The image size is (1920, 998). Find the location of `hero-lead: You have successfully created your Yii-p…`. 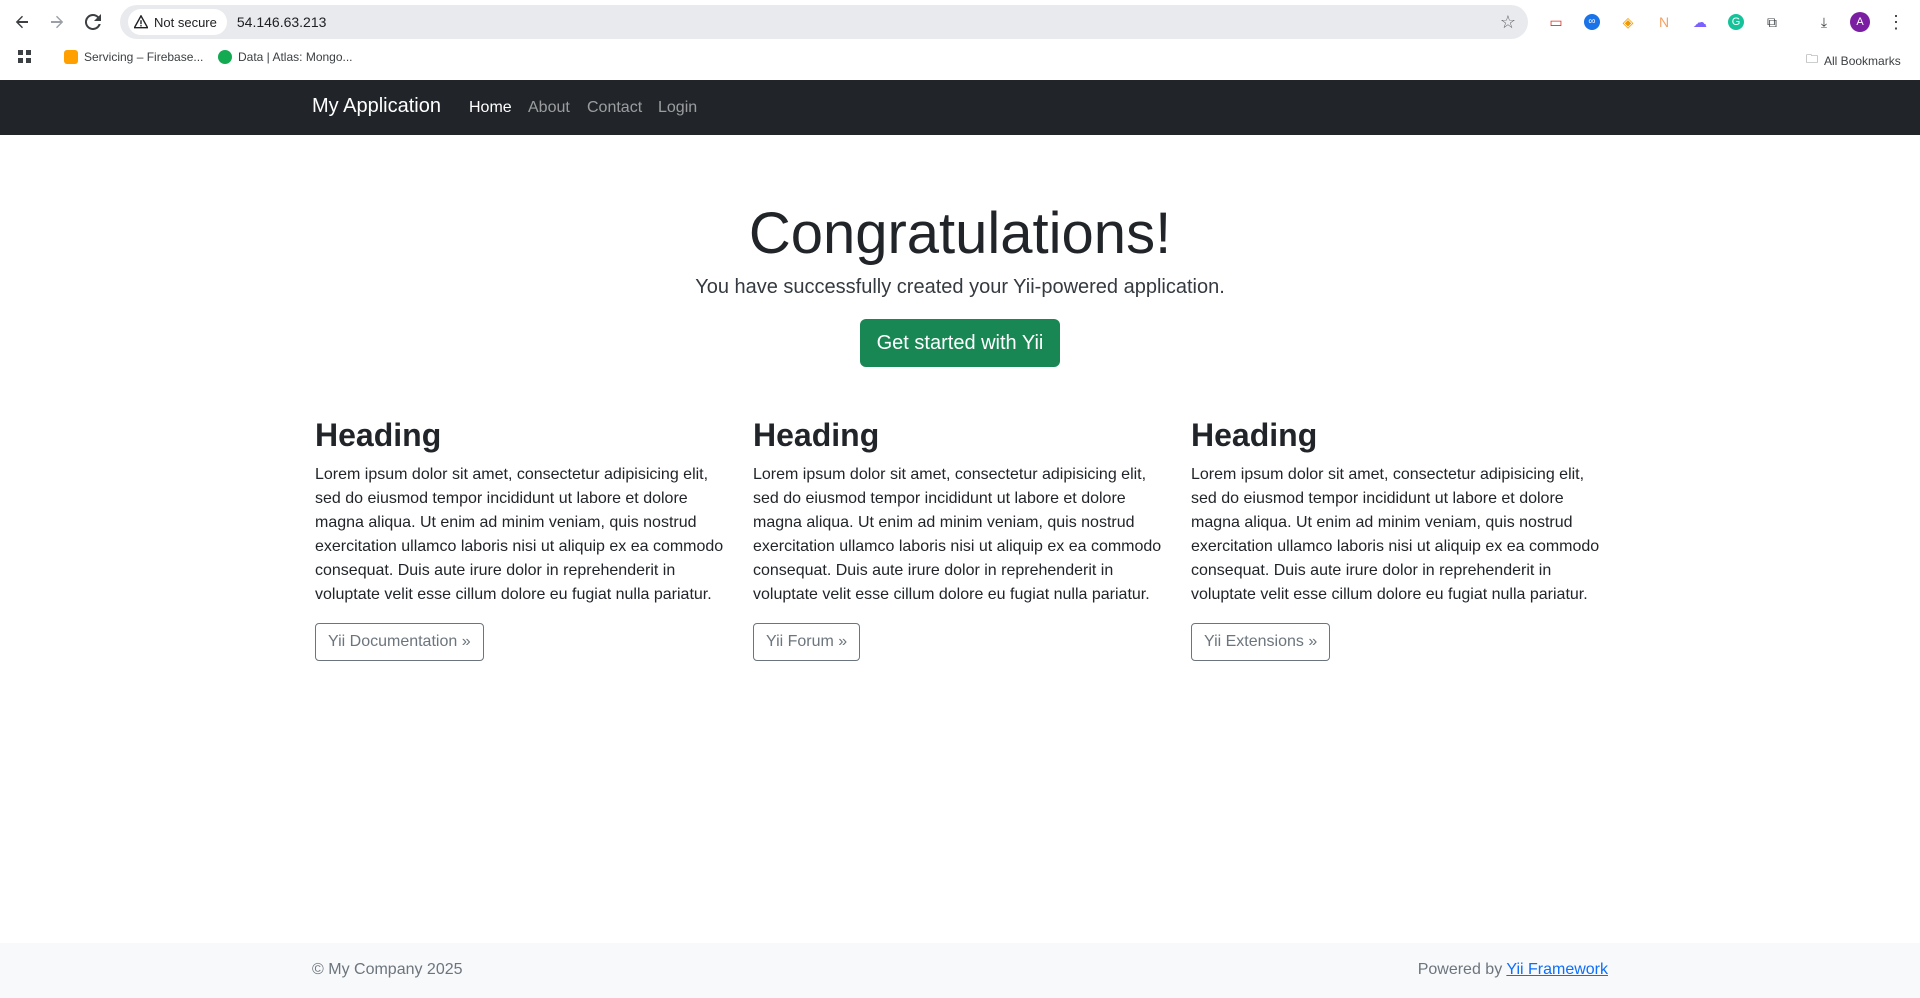

hero-lead: You have successfully created your Yii-p… is located at coordinates (960, 287).